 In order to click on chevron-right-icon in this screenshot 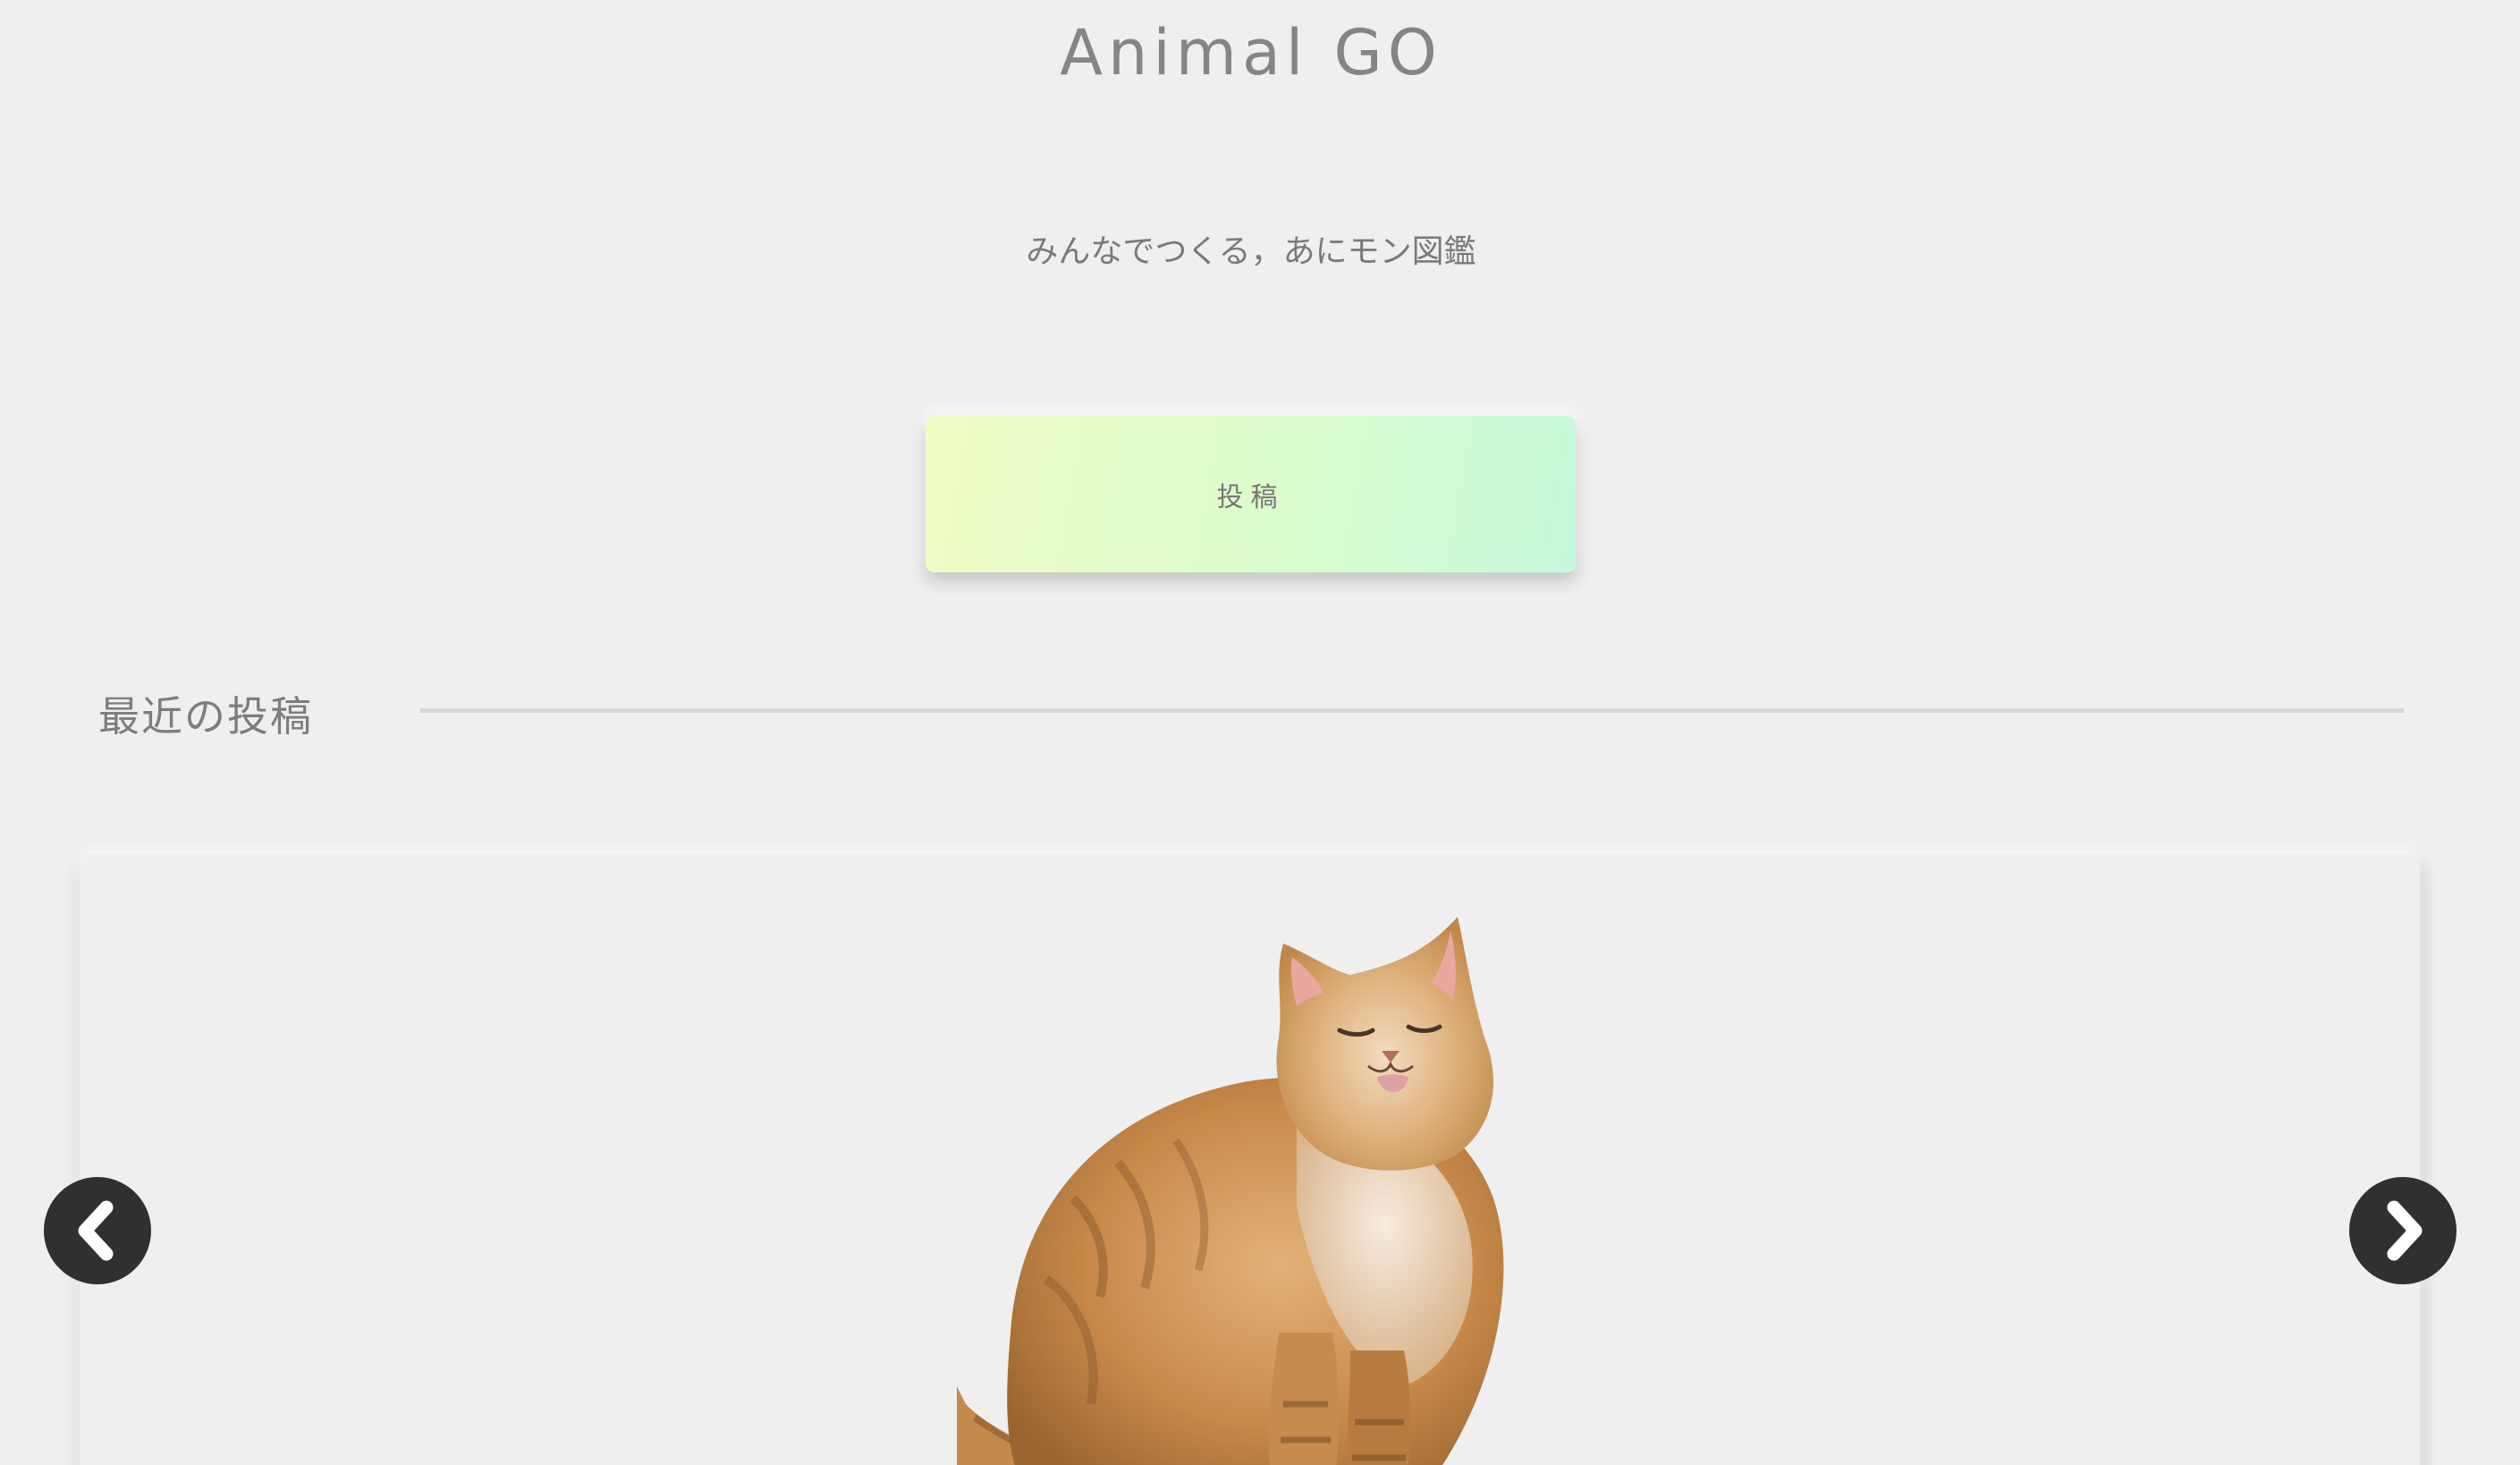, I will do `click(2405, 1231)`.